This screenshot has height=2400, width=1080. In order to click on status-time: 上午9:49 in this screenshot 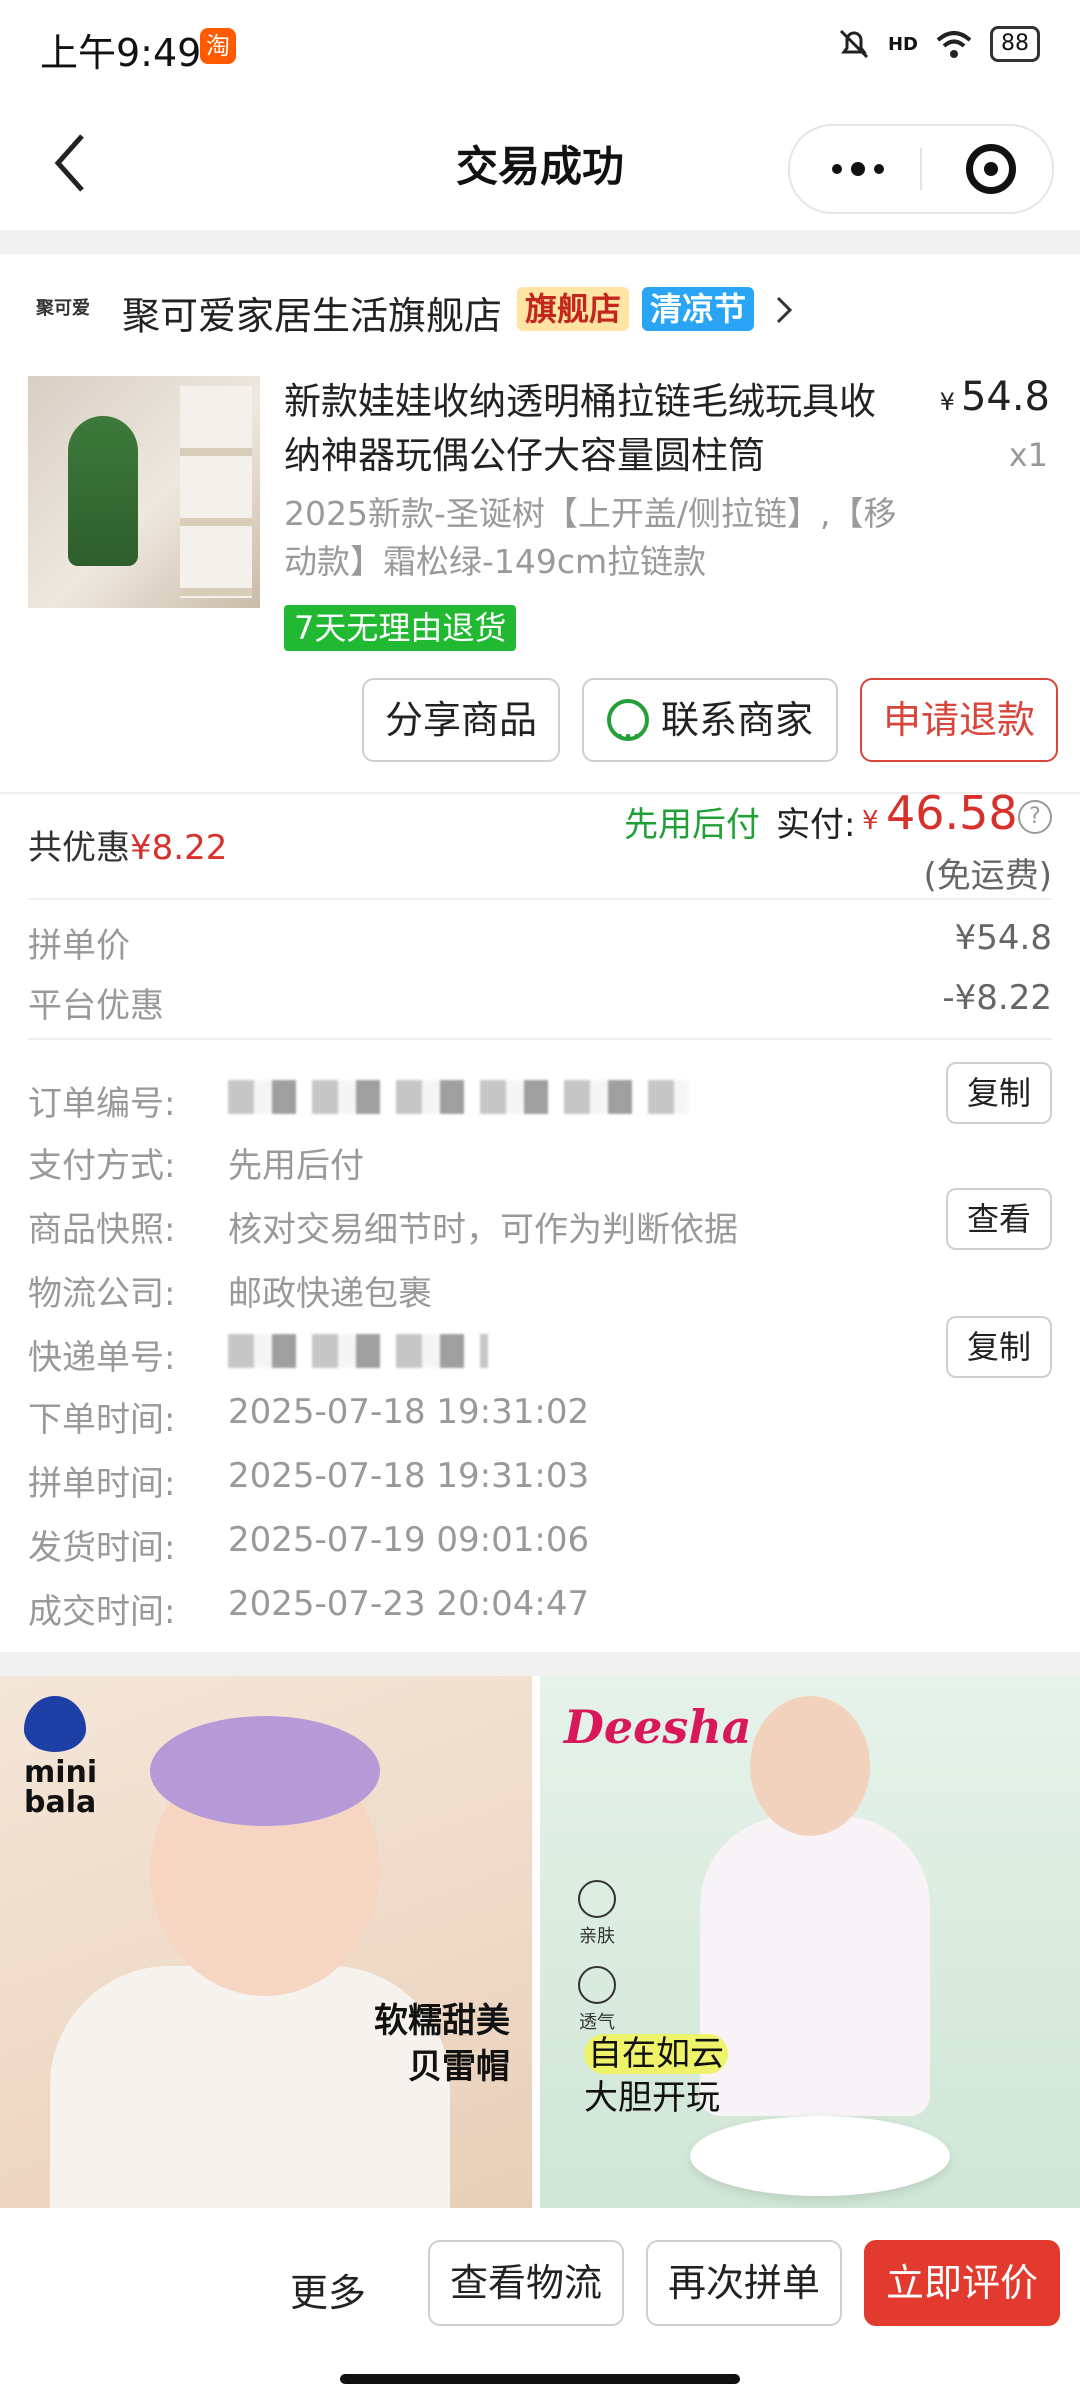, I will do `click(121, 53)`.